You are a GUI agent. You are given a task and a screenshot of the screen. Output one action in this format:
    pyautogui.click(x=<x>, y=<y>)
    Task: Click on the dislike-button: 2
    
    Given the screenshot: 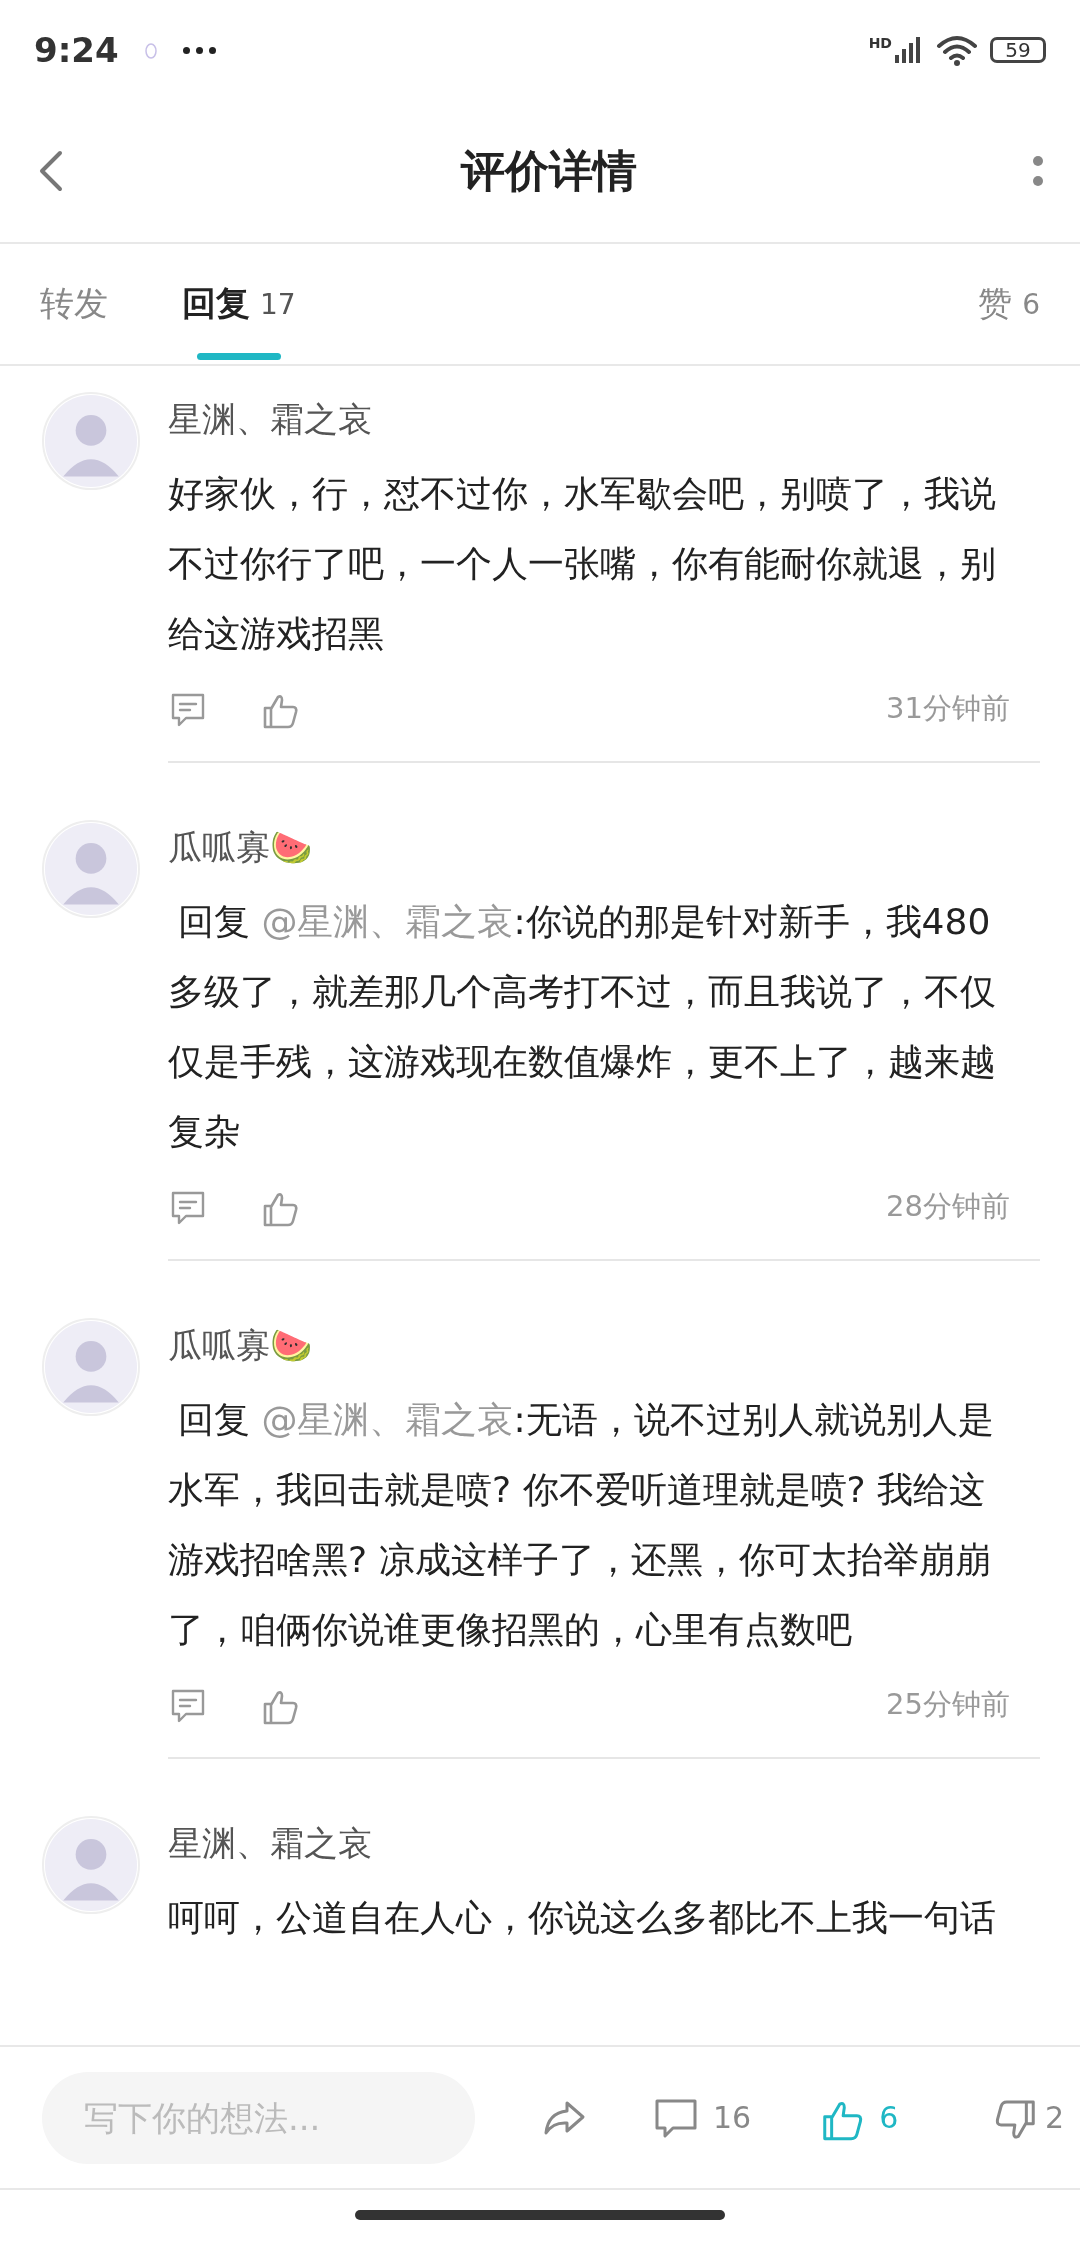 What is the action you would take?
    pyautogui.click(x=1028, y=2117)
    